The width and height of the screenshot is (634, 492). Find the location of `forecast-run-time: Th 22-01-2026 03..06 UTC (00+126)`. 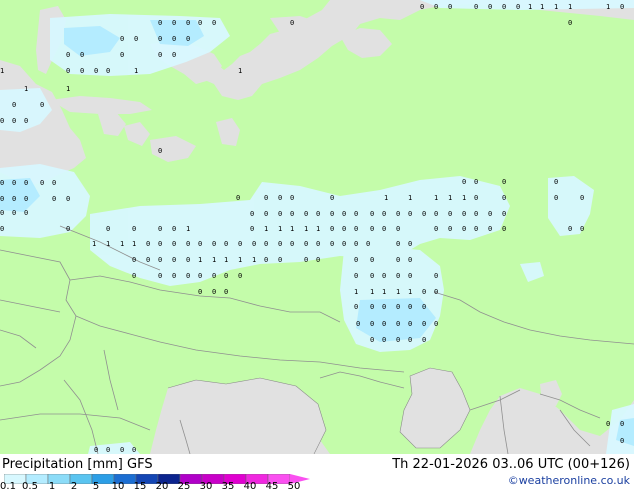

forecast-run-time: Th 22-01-2026 03..06 UTC (00+126) is located at coordinates (511, 464).